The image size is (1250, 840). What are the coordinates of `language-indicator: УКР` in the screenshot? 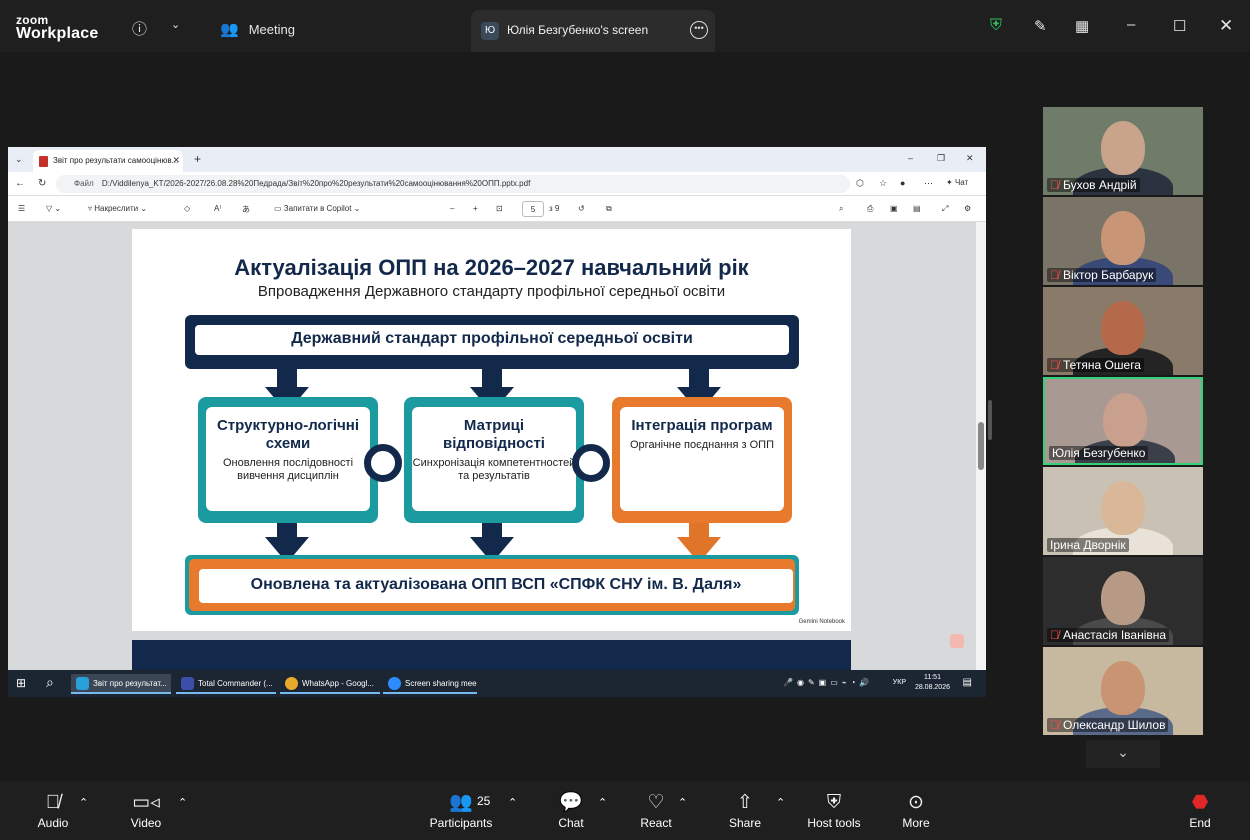 It's located at (899, 682).